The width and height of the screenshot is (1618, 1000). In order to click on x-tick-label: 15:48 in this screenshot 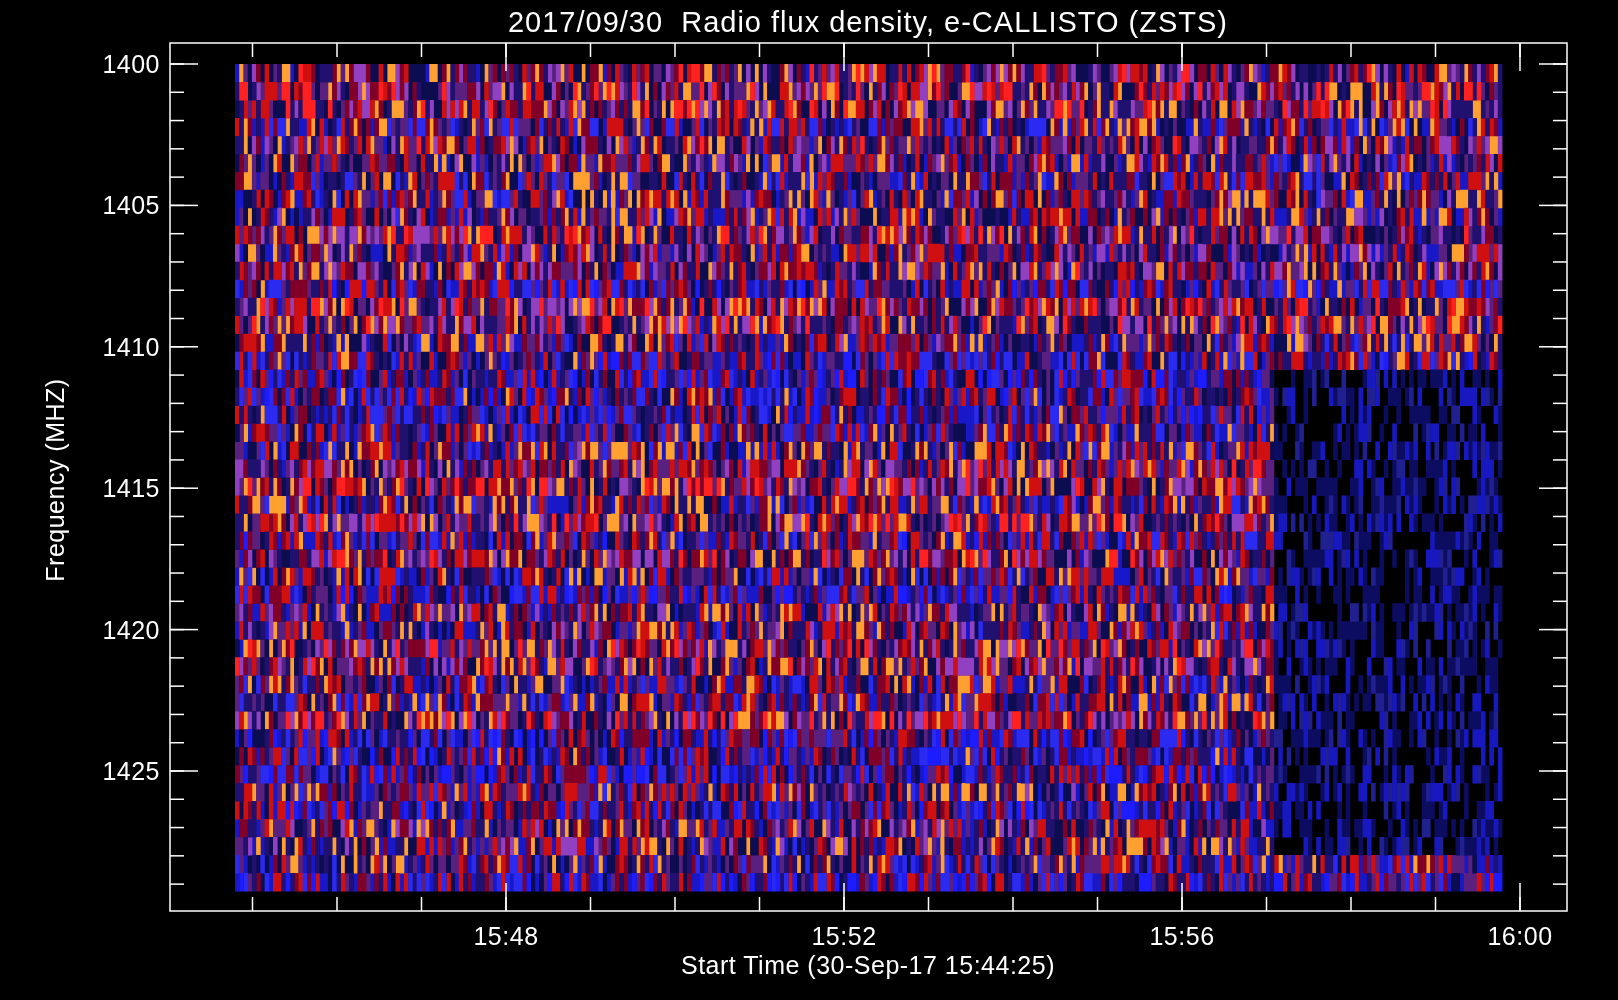, I will do `click(506, 936)`.